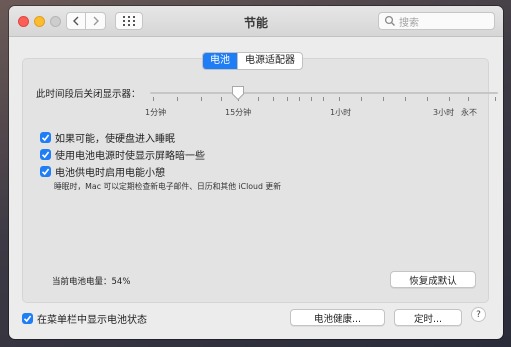 This screenshot has height=347, width=511. I want to click on power-nap-checkbox, so click(45, 171).